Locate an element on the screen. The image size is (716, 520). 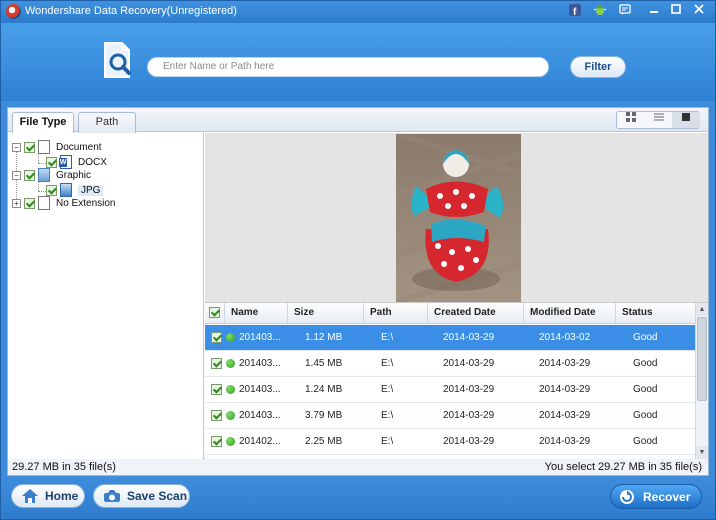
cell-size: 1.45 MB is located at coordinates (324, 363).